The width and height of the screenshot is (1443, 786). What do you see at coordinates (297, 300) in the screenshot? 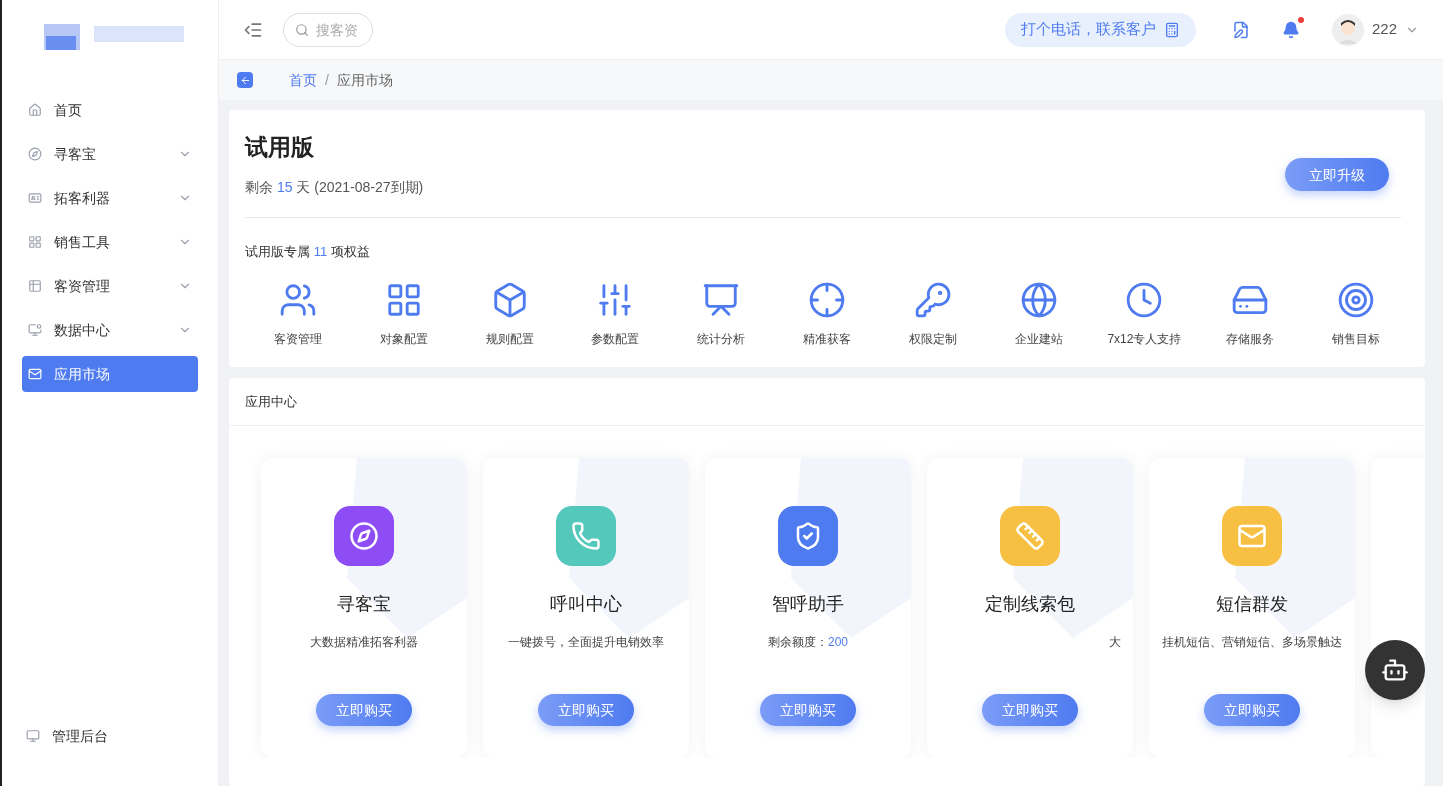
I see `people-icon` at bounding box center [297, 300].